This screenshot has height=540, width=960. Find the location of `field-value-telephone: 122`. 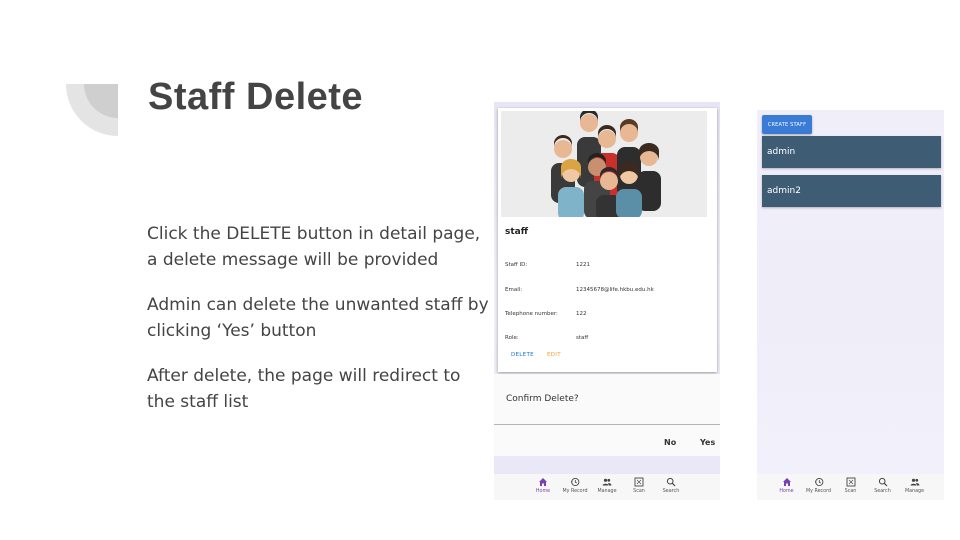

field-value-telephone: 122 is located at coordinates (581, 314).